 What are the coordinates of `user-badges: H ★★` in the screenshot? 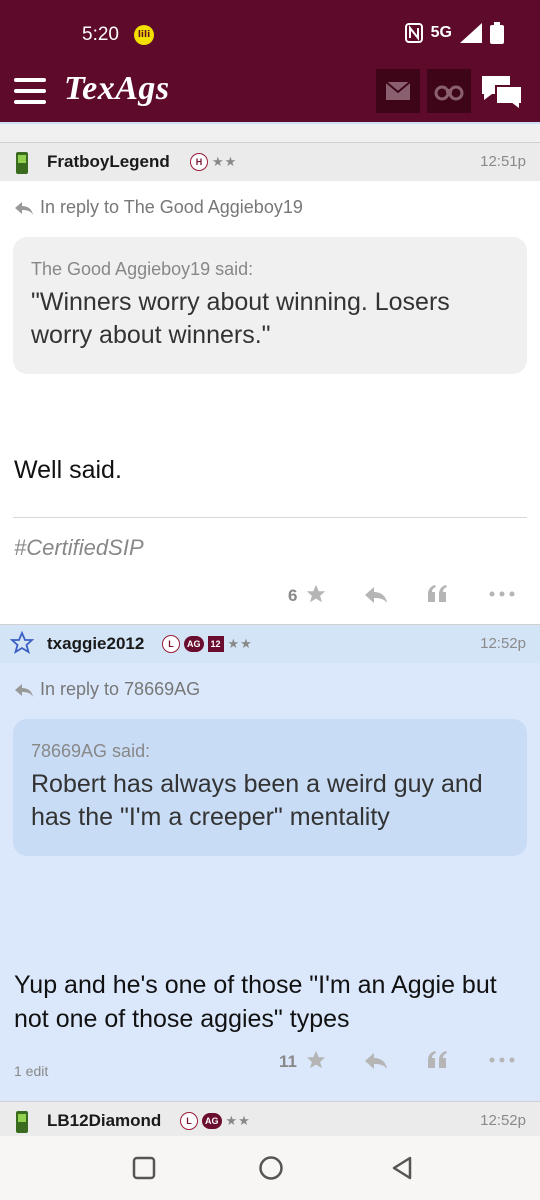 It's located at (213, 162).